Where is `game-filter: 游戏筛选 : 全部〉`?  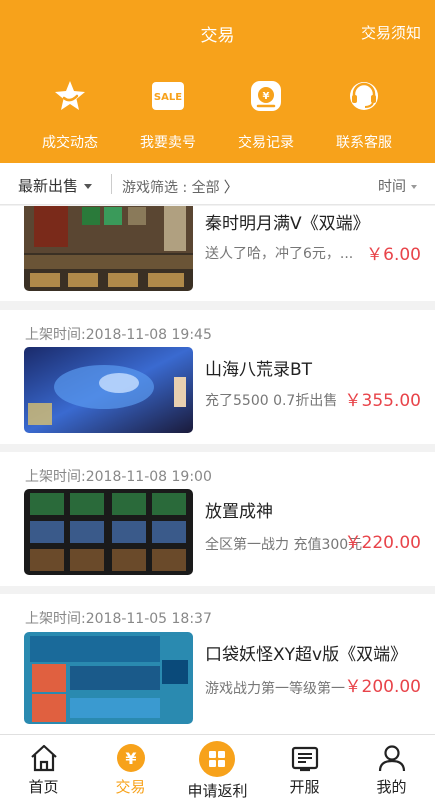
game-filter: 游戏筛选 : 全部〉 is located at coordinates (180, 186).